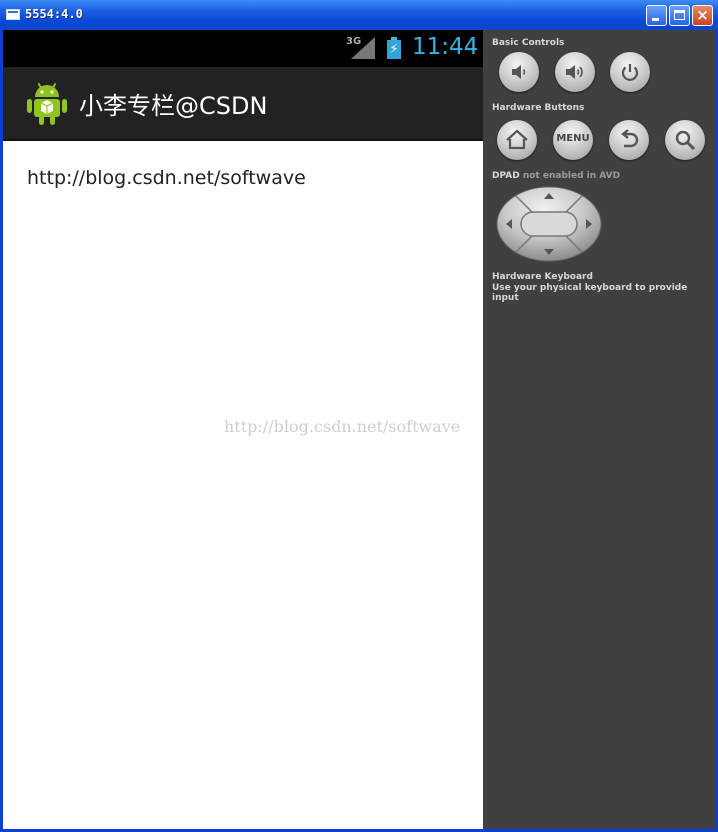 Image resolution: width=718 pixels, height=832 pixels. Describe the element at coordinates (243, 48) in the screenshot. I see `status-bar: 3G ⚡ 11:44` at that location.